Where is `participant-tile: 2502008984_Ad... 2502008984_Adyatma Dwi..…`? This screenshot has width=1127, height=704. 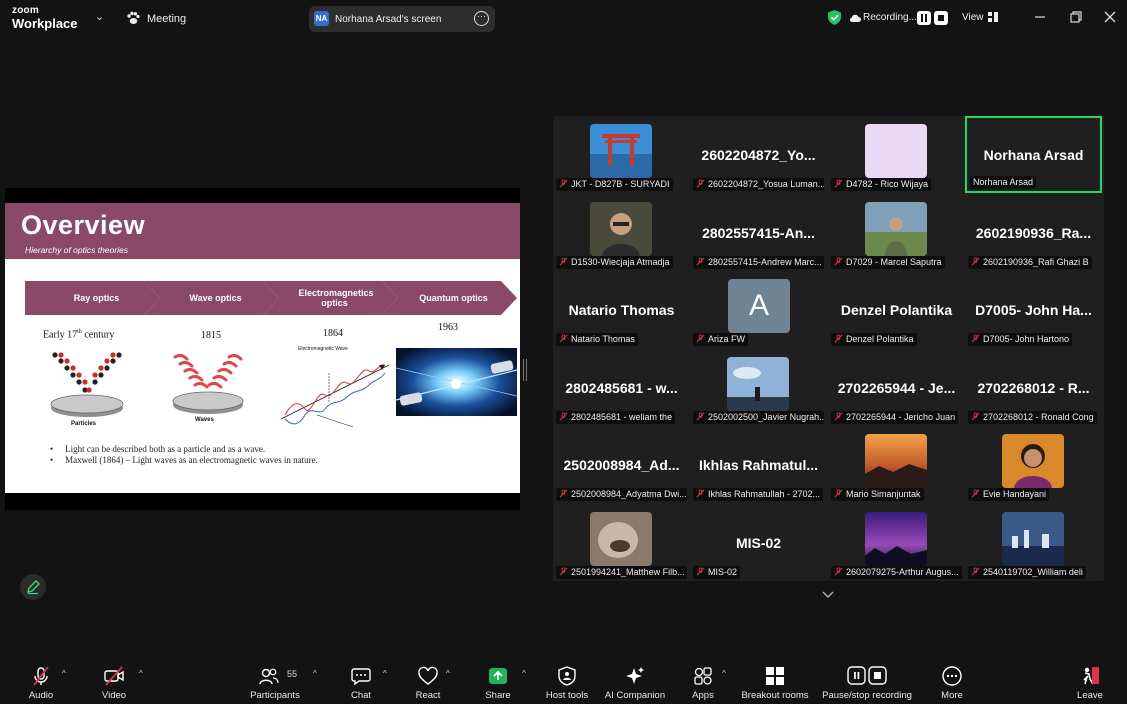 participant-tile: 2502008984_Ad... 2502008984_Adyatma Dwi..… is located at coordinates (621, 464).